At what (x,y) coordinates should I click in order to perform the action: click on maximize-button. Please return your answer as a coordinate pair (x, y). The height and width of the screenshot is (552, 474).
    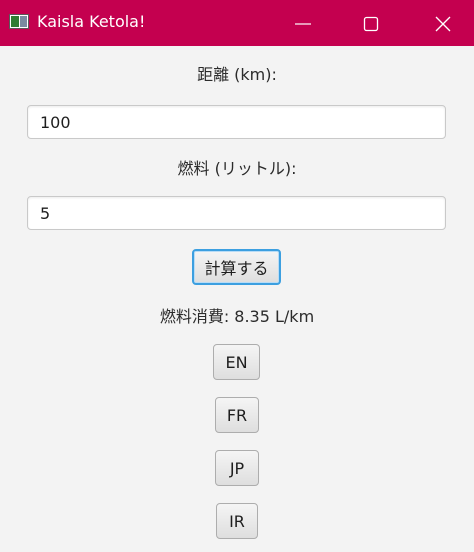
    Looking at the image, I should click on (371, 23).